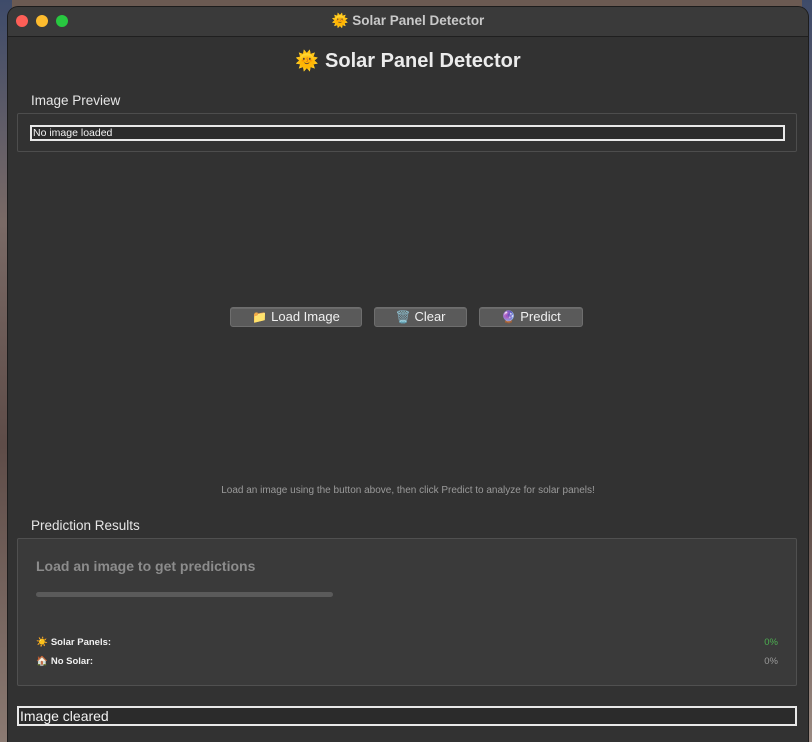  I want to click on prediction-status: Load an image to get predictions, so click(146, 566).